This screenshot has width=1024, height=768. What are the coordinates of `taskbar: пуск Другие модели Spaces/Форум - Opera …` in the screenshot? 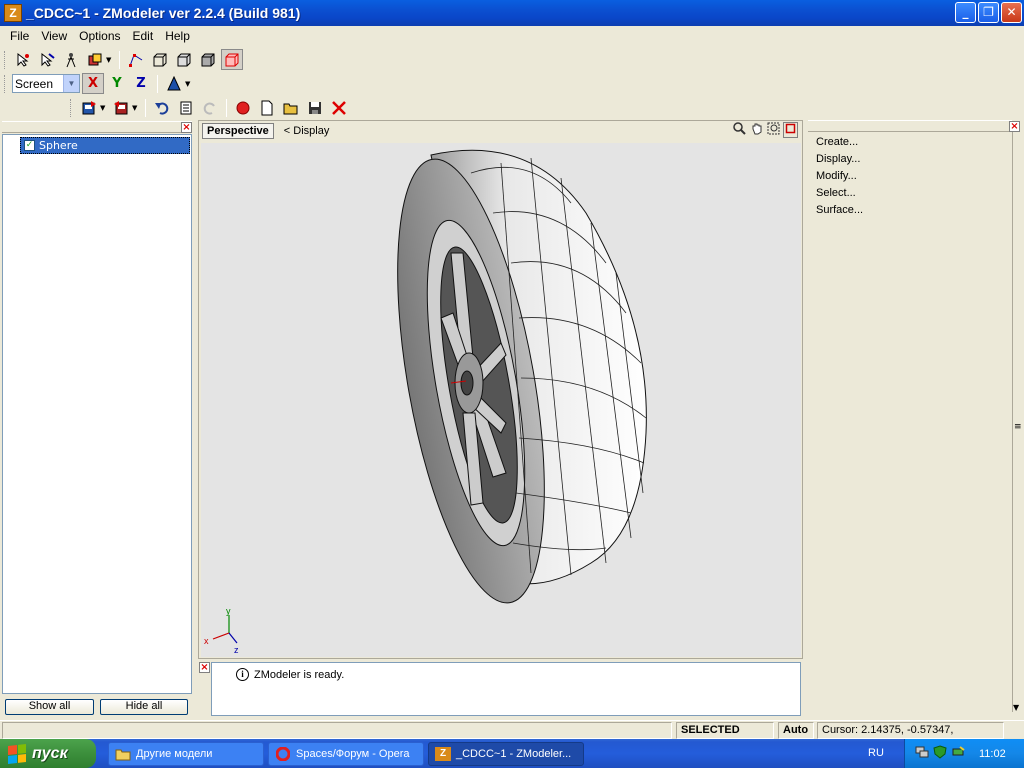 It's located at (512, 753).